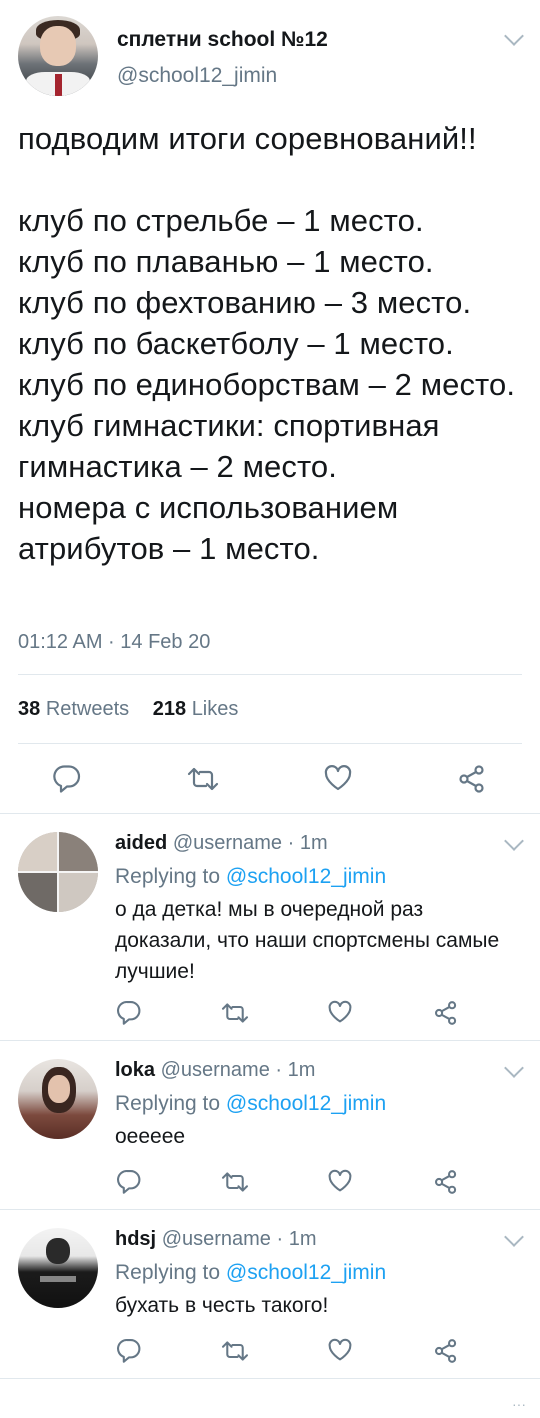 The image size is (540, 1418). Describe the element at coordinates (135, 1070) in the screenshot. I see `reply-display-name: loka` at that location.